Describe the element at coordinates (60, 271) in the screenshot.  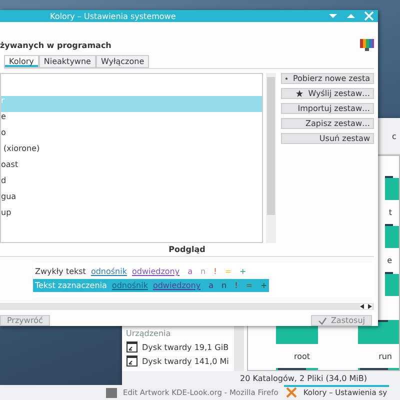
I see `preview-text: Zwykły tekst` at that location.